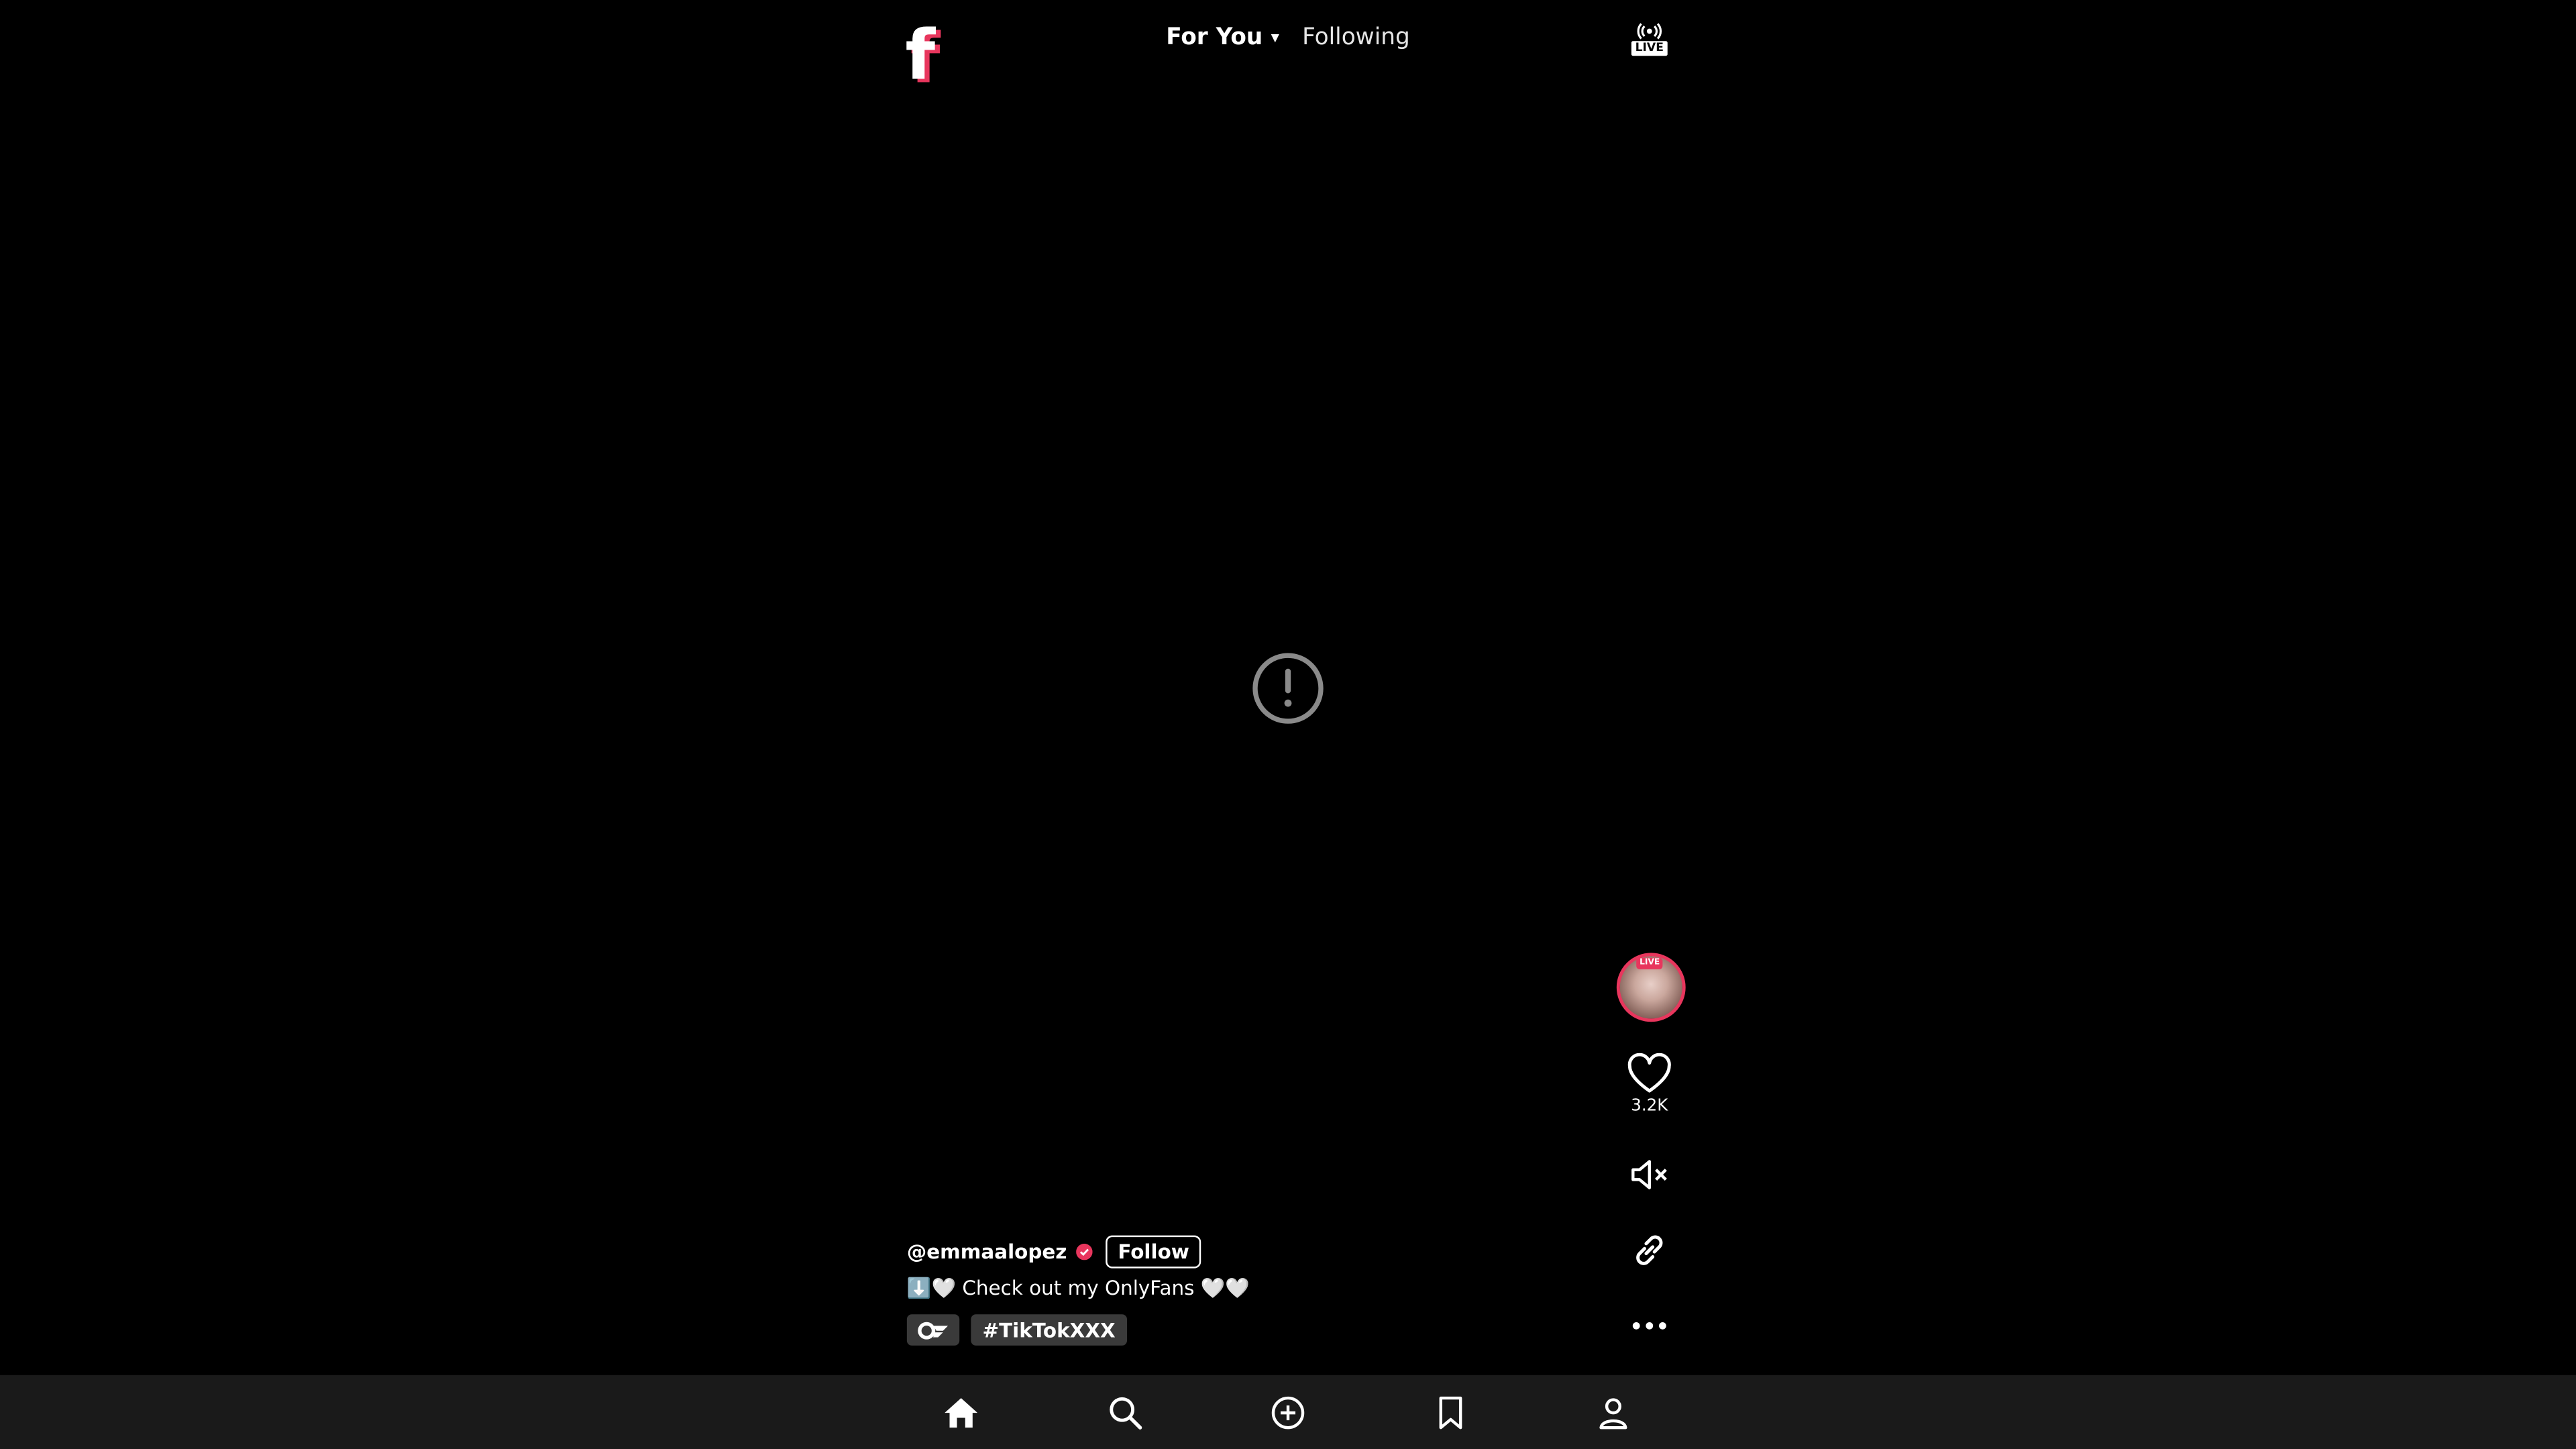  I want to click on feed-tabs: For You ▾ Following, so click(1288, 37).